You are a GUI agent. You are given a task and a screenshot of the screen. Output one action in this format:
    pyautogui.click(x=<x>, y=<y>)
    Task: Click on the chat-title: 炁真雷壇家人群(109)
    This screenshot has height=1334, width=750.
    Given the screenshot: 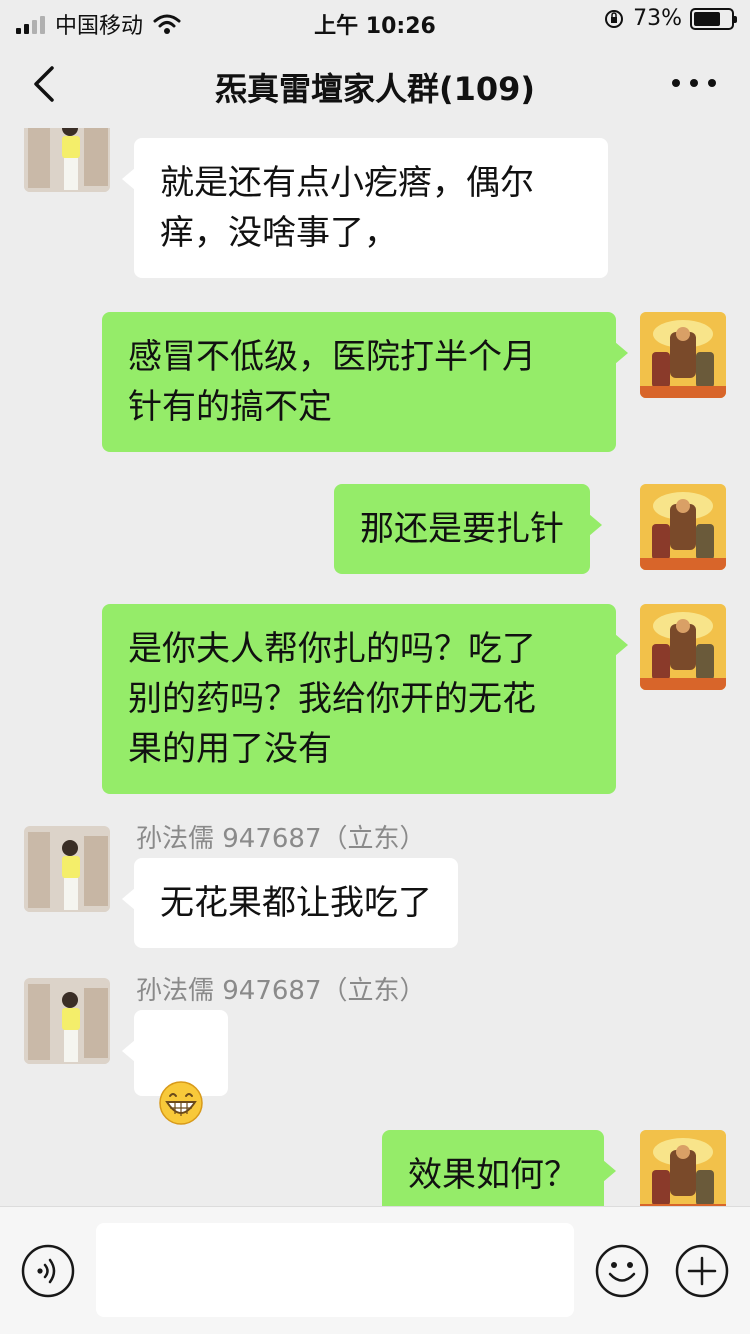 What is the action you would take?
    pyautogui.click(x=375, y=89)
    